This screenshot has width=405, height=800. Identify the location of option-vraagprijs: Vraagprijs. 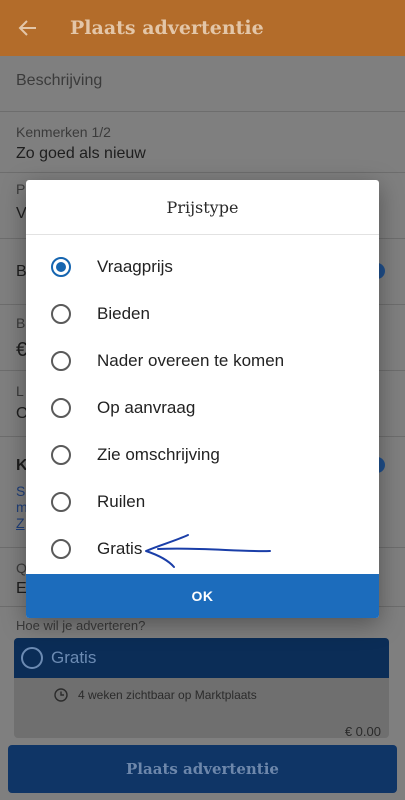
(202, 267).